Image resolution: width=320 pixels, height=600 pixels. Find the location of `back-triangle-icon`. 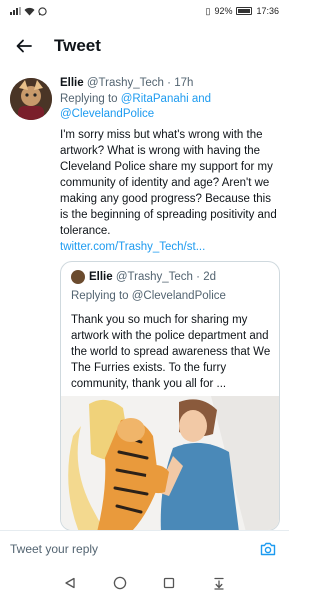

back-triangle-icon is located at coordinates (70, 583).